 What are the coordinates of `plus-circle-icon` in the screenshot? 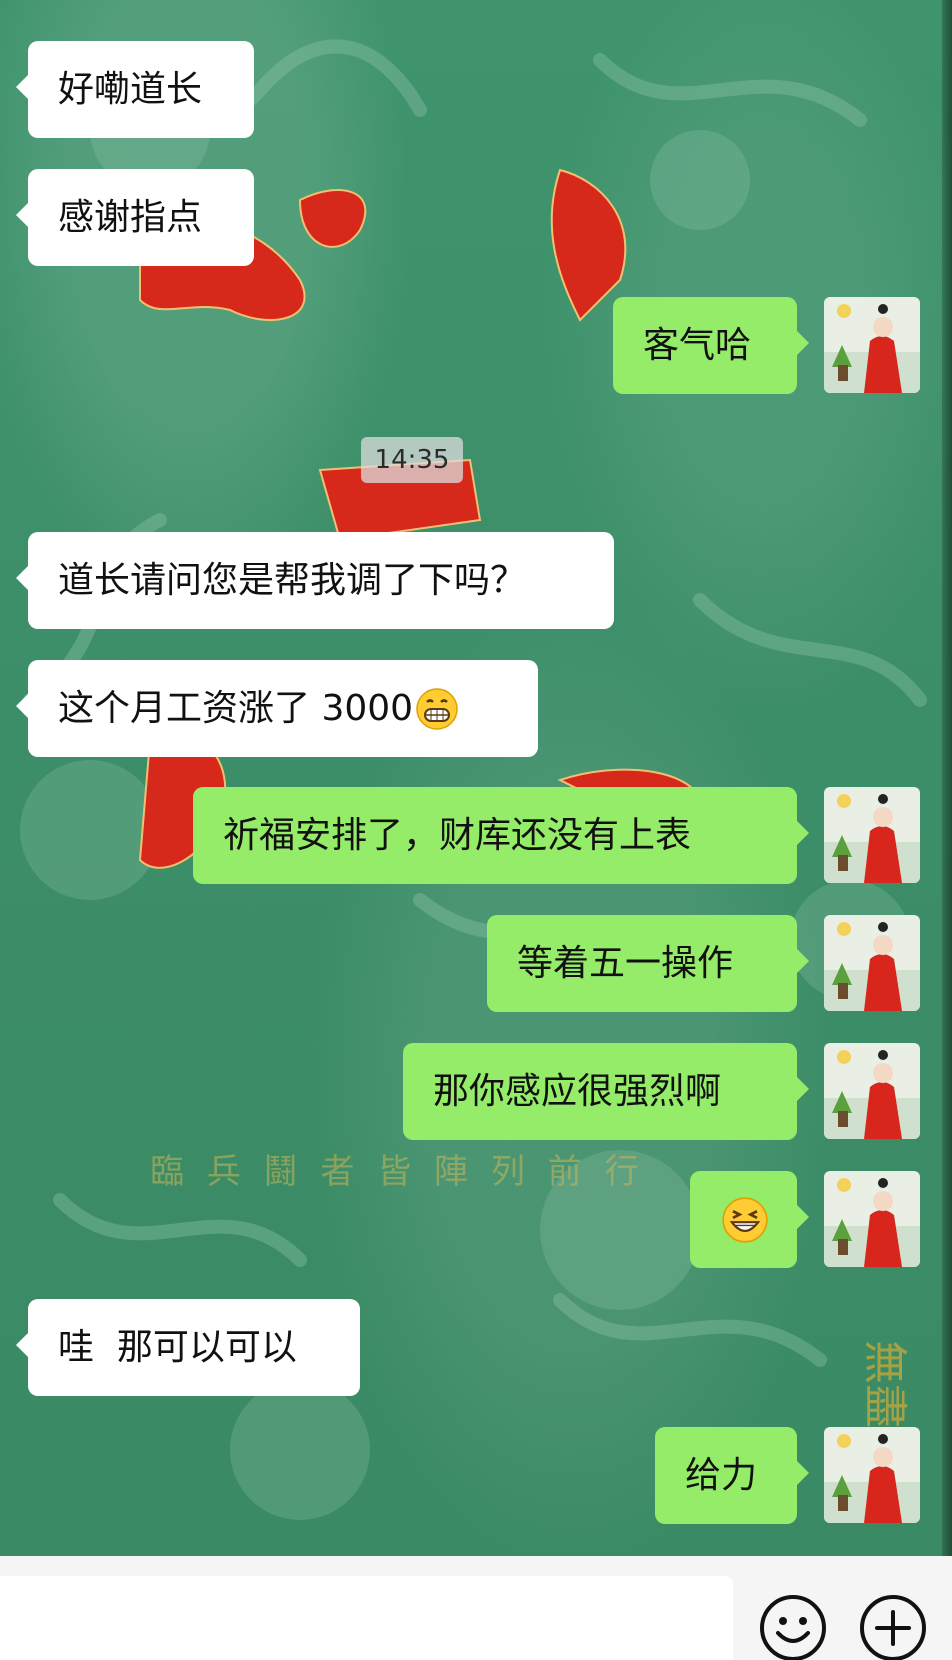 It's located at (893, 1627).